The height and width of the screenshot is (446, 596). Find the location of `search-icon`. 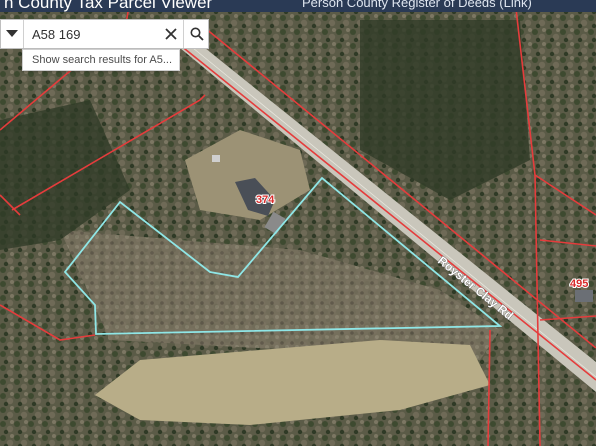

search-icon is located at coordinates (197, 34).